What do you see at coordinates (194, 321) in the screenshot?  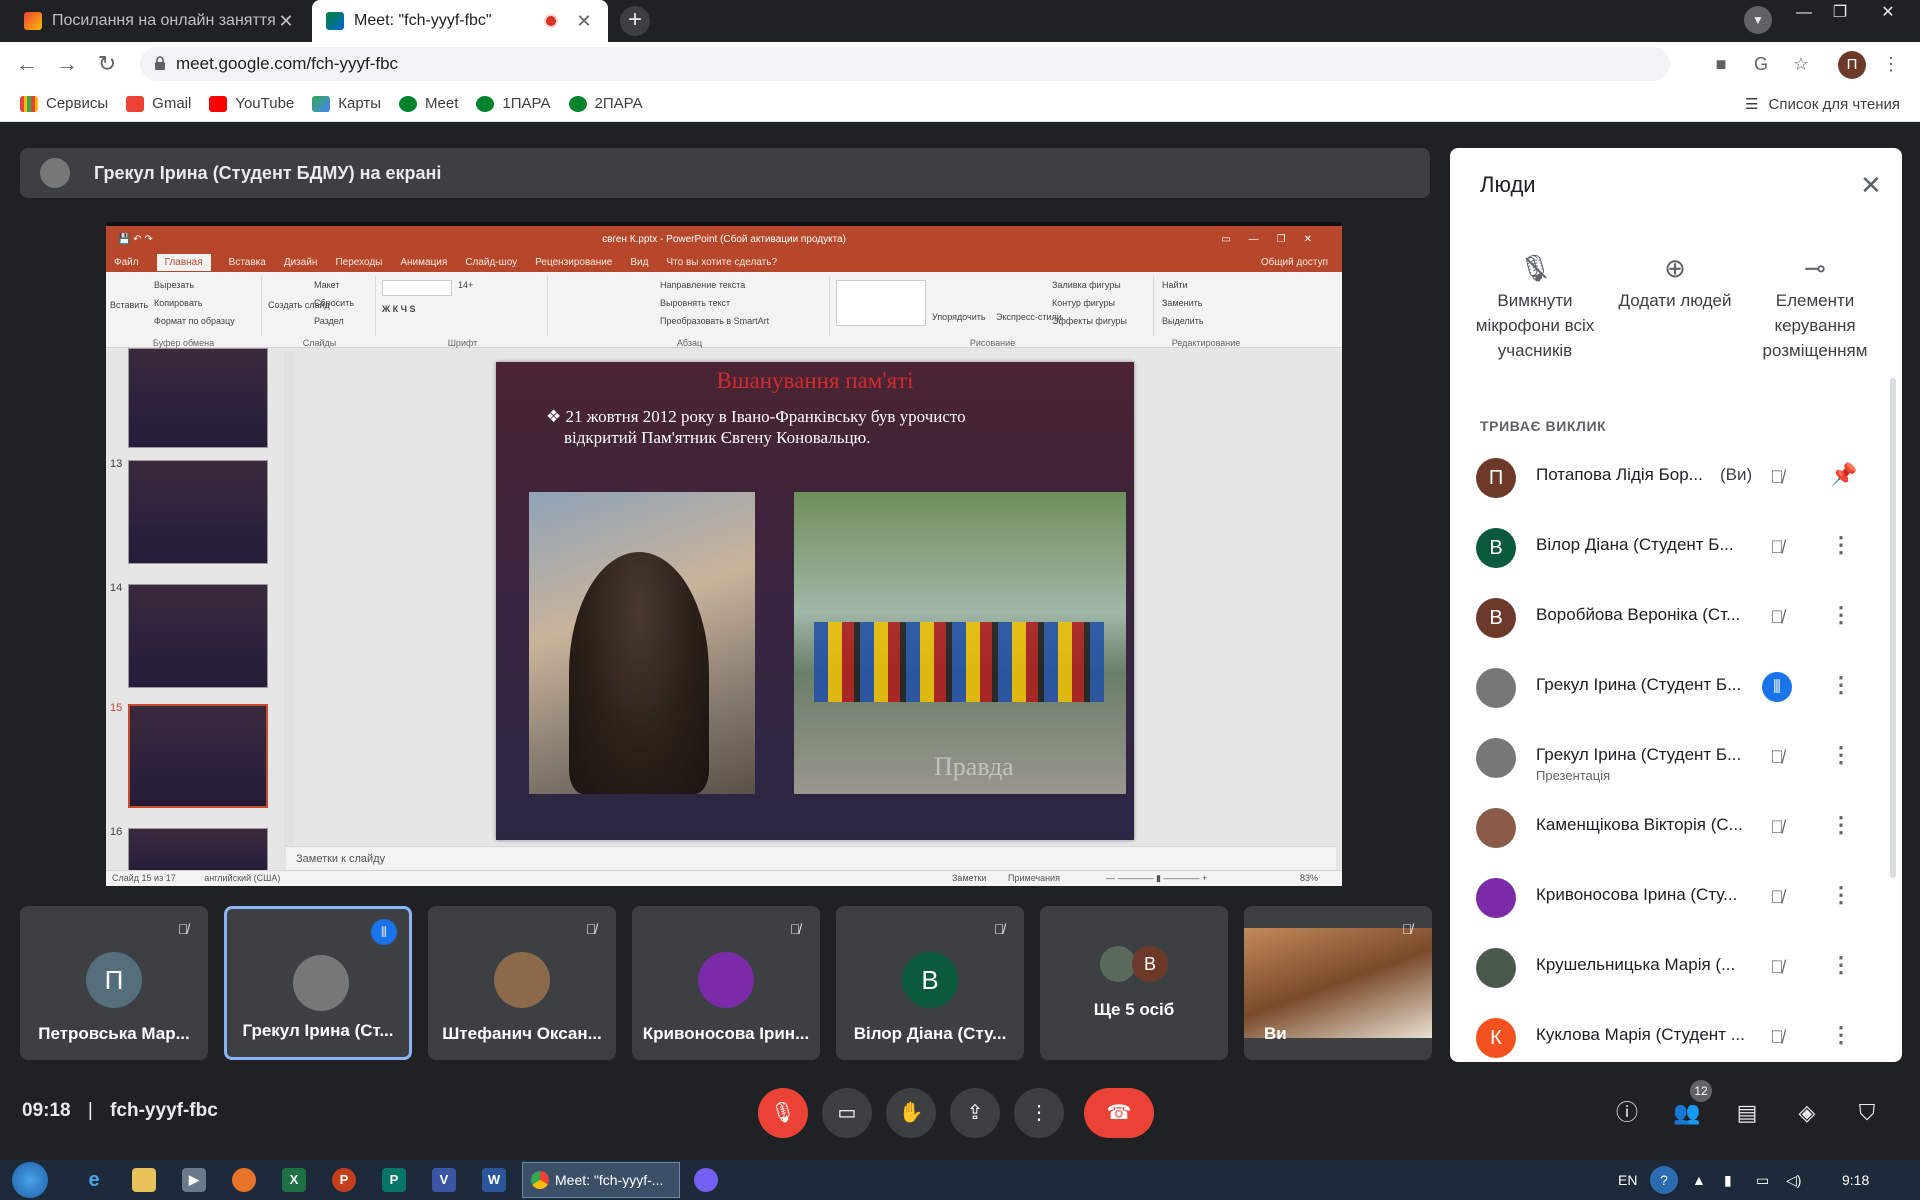 I see `ribbon-format-painter: Формат по образцу` at bounding box center [194, 321].